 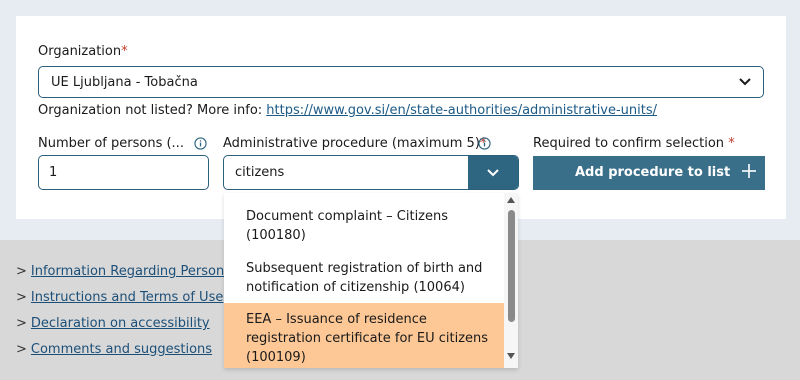 What do you see at coordinates (364, 228) in the screenshot?
I see `dropdown-option: Document complaint – Citizens (100180)` at bounding box center [364, 228].